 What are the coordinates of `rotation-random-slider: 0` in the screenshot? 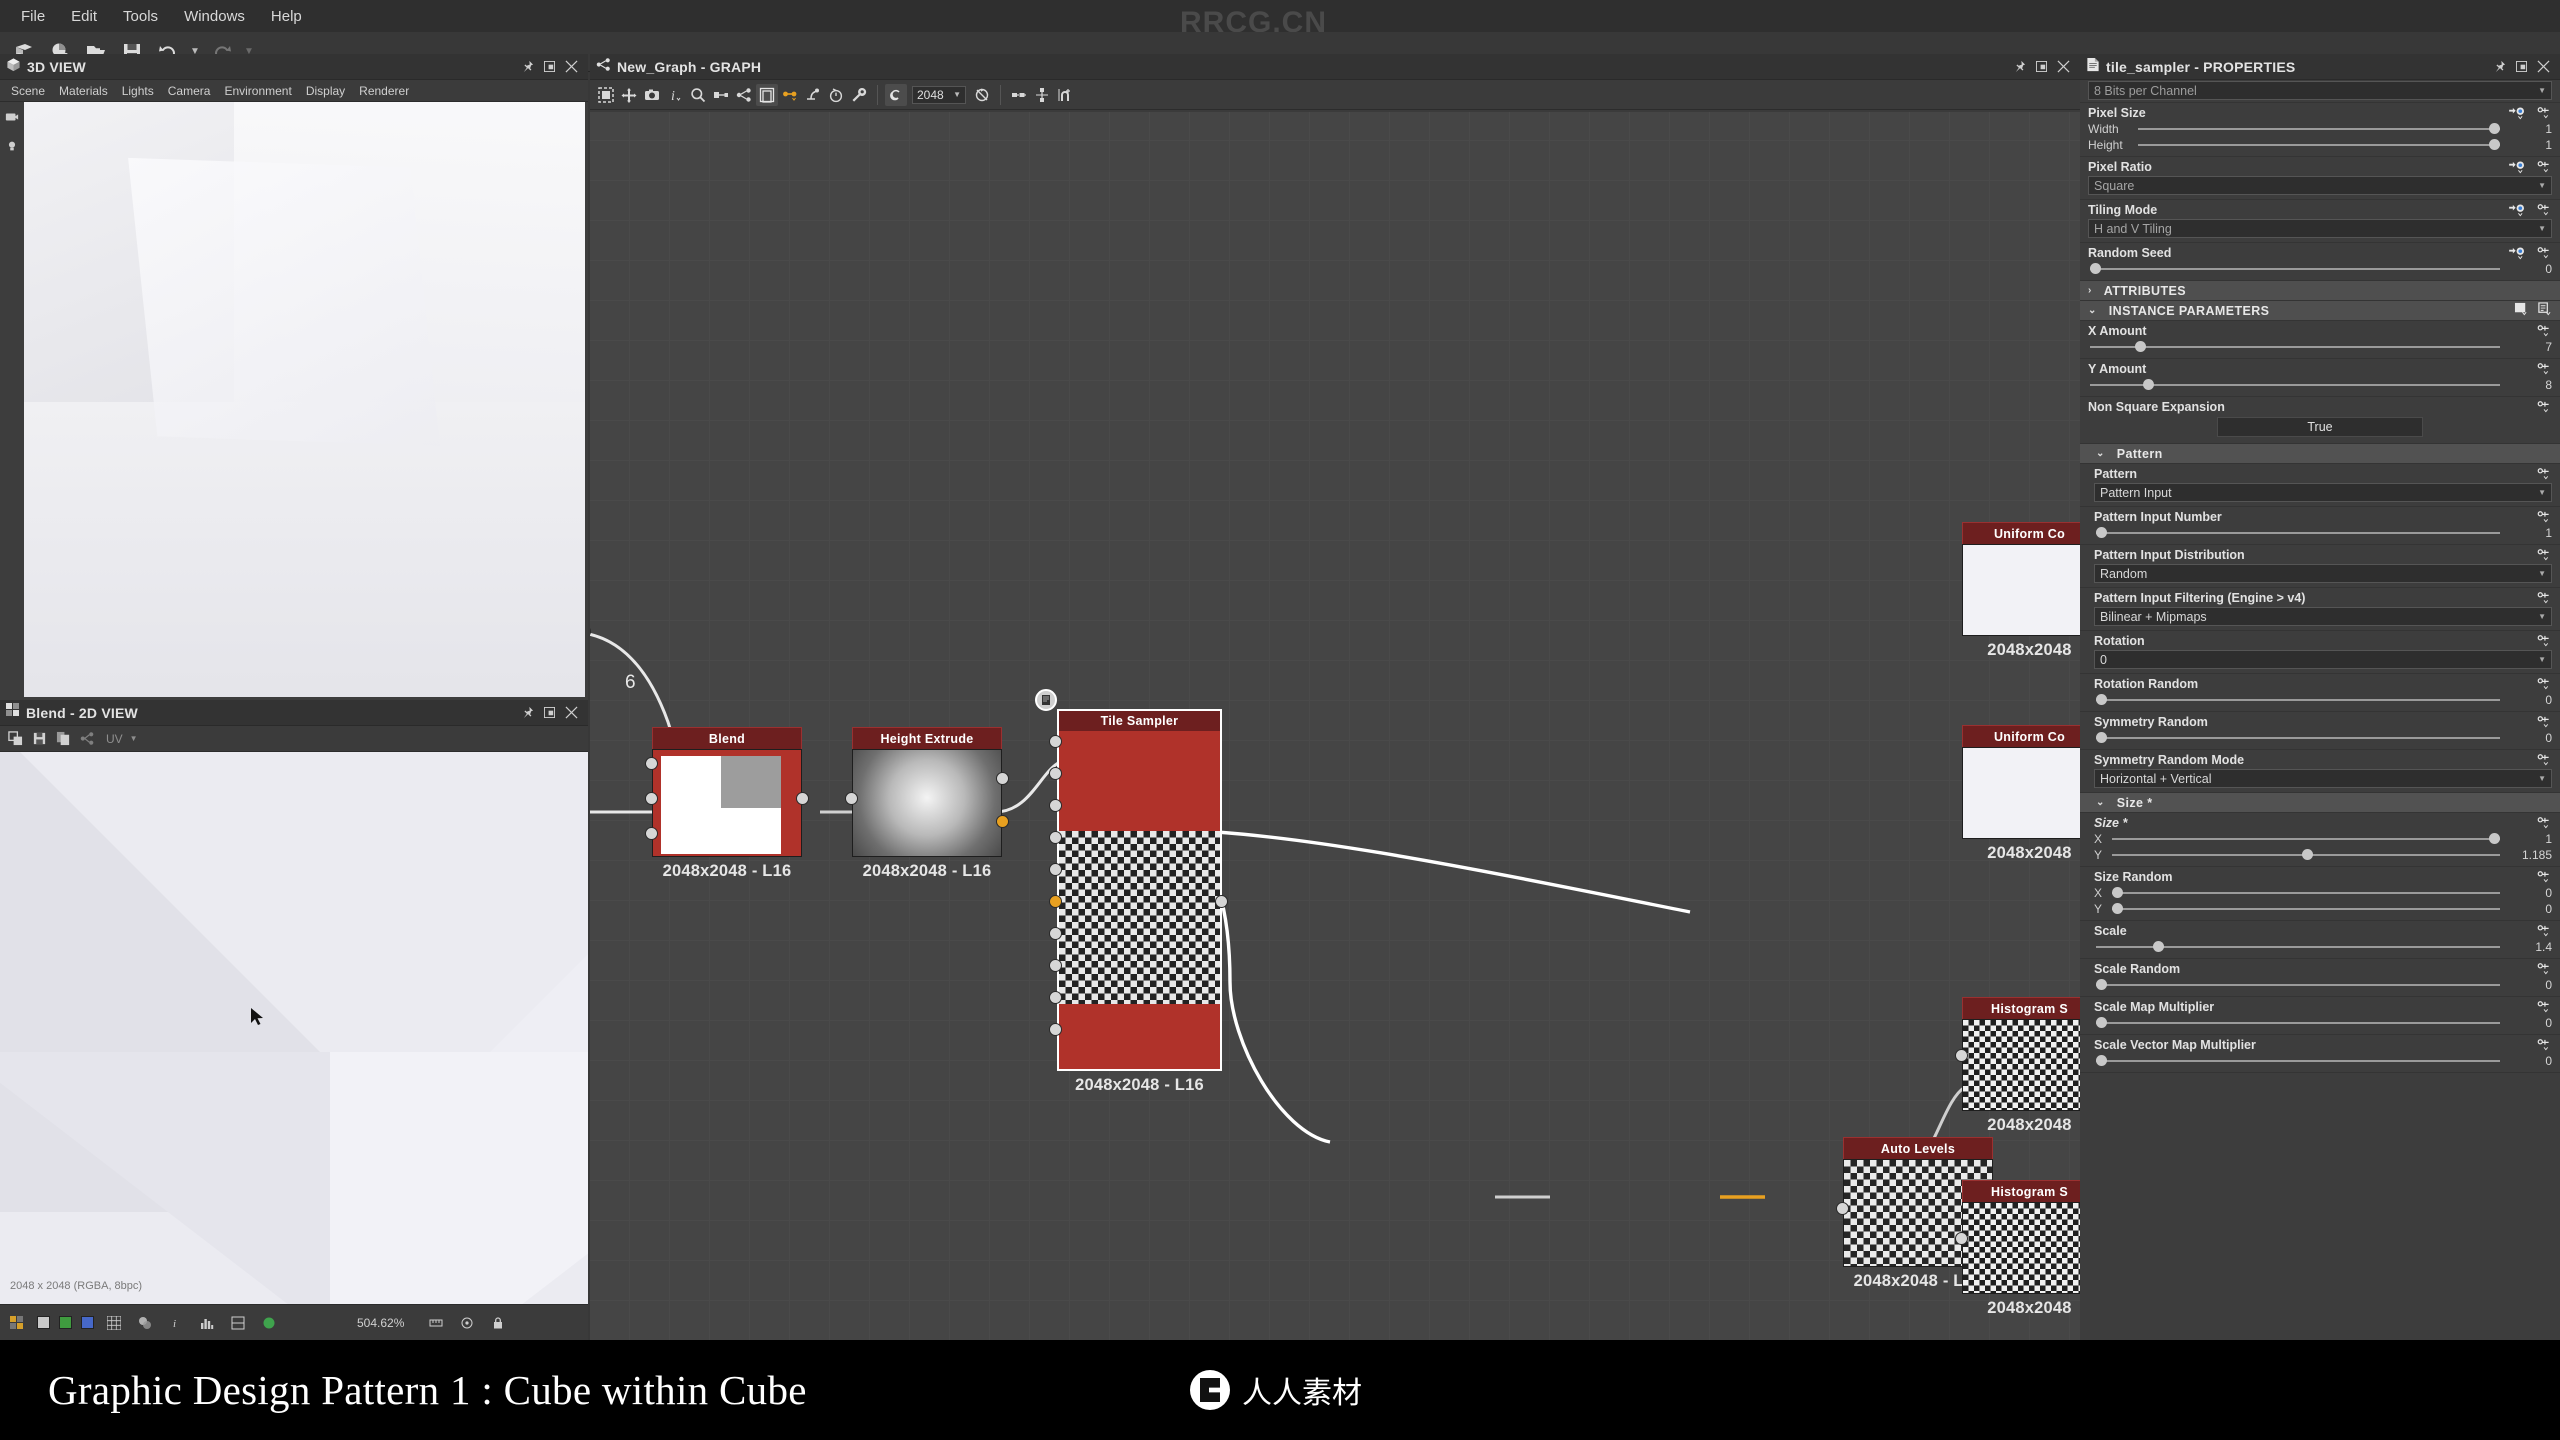 It's located at (2323, 700).